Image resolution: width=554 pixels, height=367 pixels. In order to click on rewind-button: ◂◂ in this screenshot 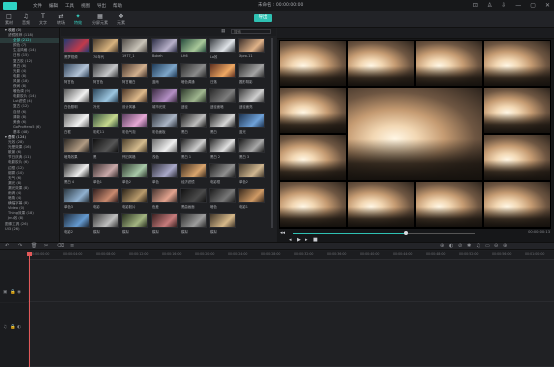, I will do `click(282, 233)`.